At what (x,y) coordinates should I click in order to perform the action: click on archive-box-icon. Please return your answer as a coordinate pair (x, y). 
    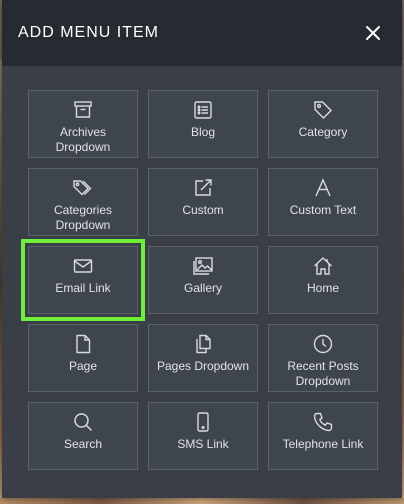
    Looking at the image, I should click on (83, 110).